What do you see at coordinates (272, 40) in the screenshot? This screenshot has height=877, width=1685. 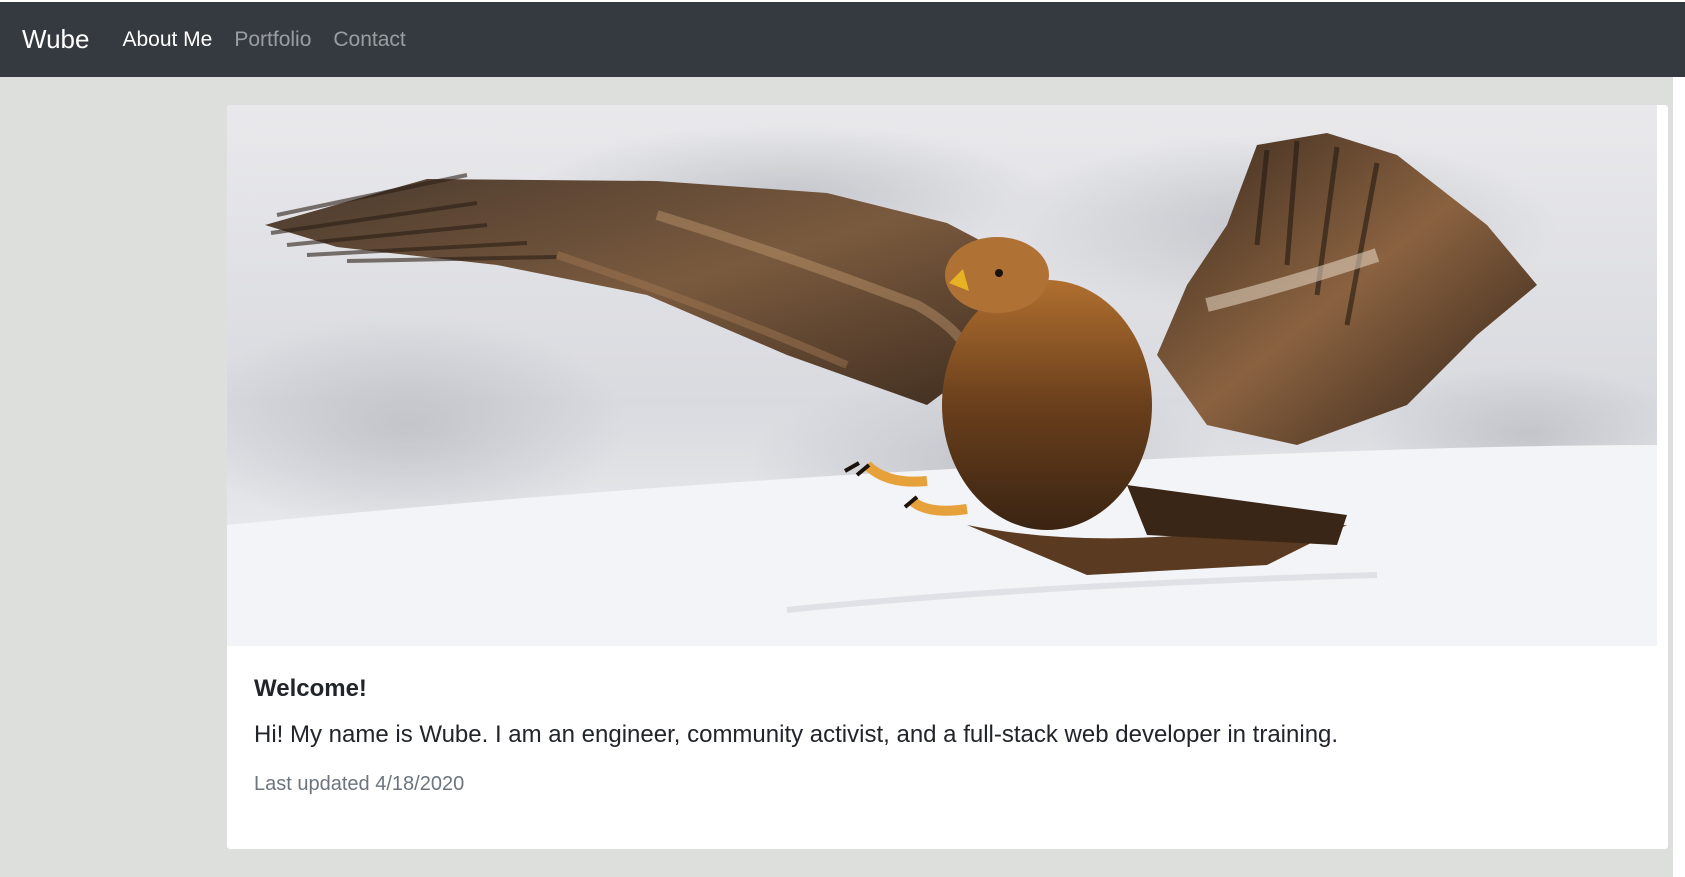 I see `nav-link-portfolio: Portfolio` at bounding box center [272, 40].